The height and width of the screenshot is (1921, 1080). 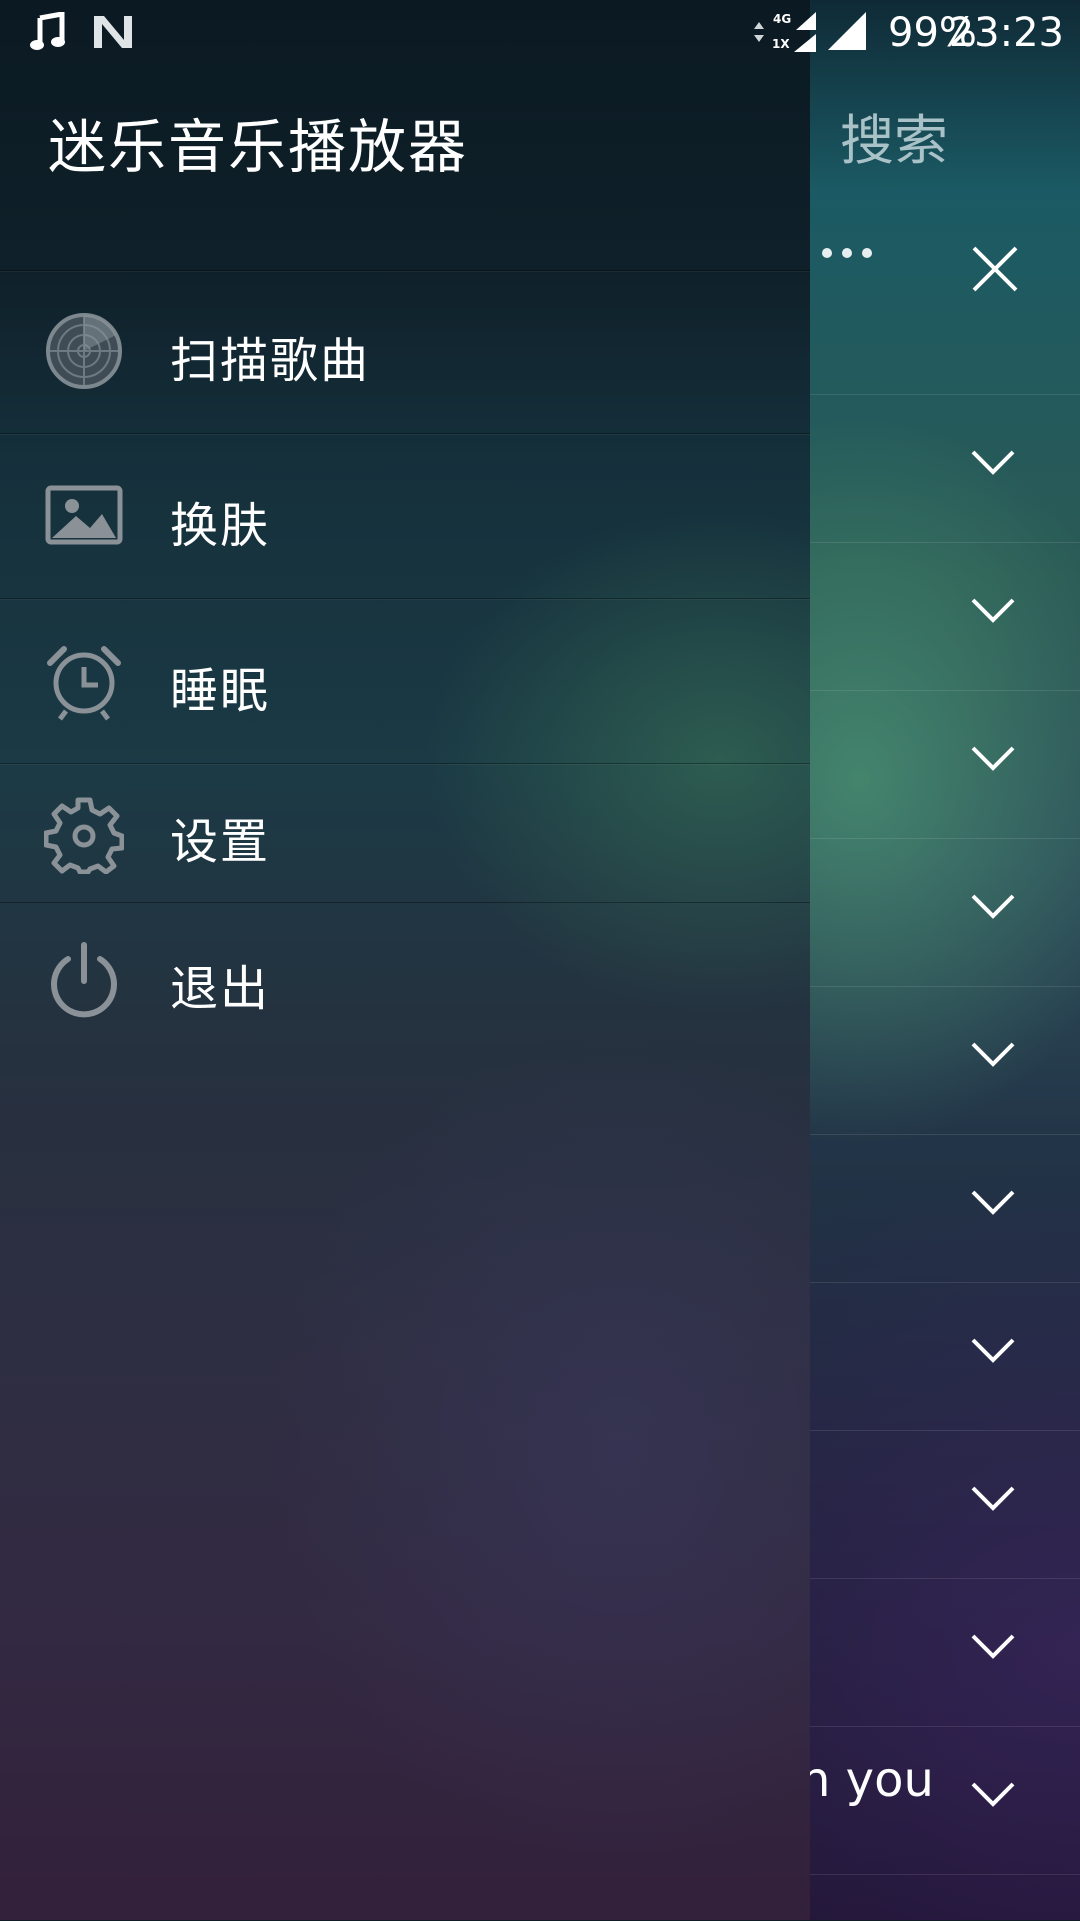 What do you see at coordinates (405, 680) in the screenshot?
I see `menu-item-sleep: 睡眠` at bounding box center [405, 680].